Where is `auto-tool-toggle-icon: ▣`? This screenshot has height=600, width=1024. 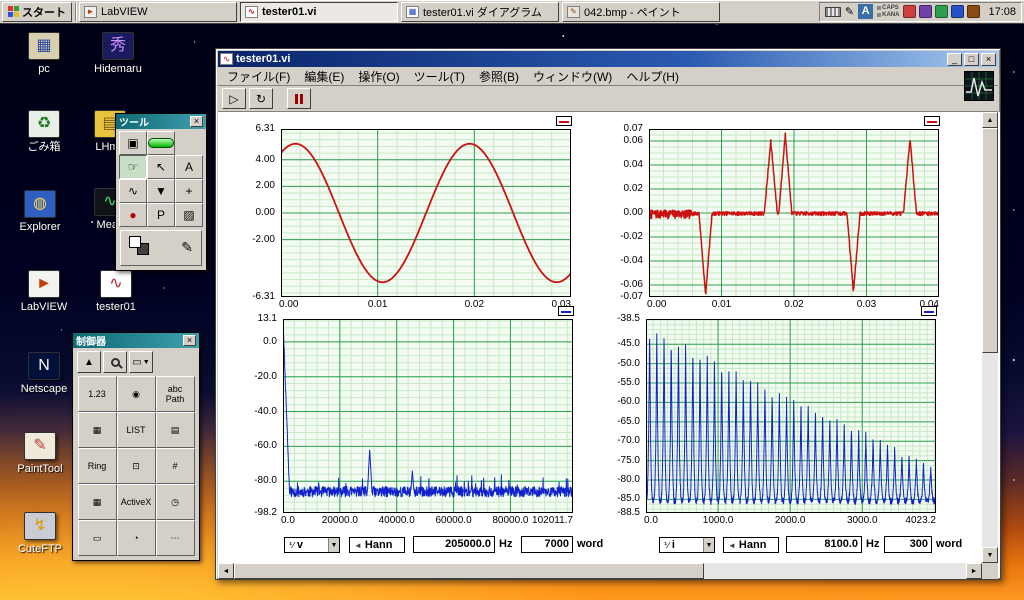
auto-tool-toggle-icon: ▣ is located at coordinates (133, 143).